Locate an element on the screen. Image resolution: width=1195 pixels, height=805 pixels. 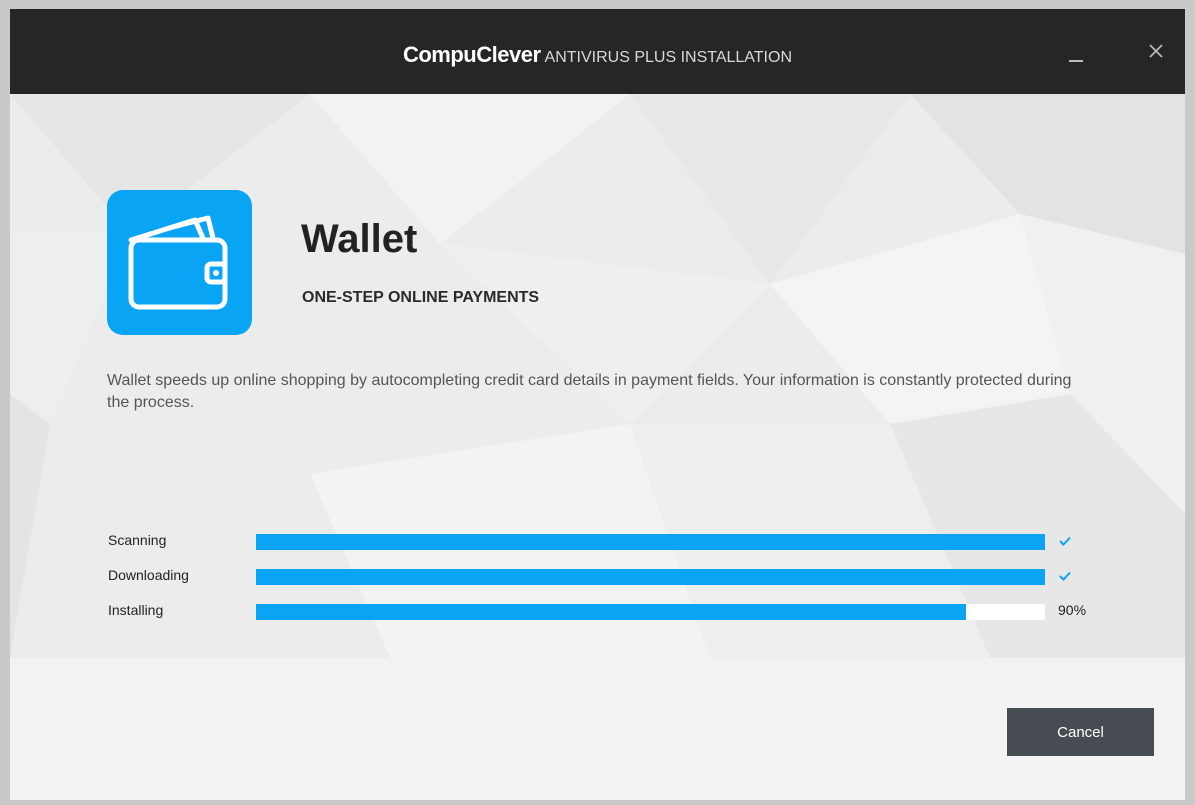
progress-label: Downloading is located at coordinates (148, 575).